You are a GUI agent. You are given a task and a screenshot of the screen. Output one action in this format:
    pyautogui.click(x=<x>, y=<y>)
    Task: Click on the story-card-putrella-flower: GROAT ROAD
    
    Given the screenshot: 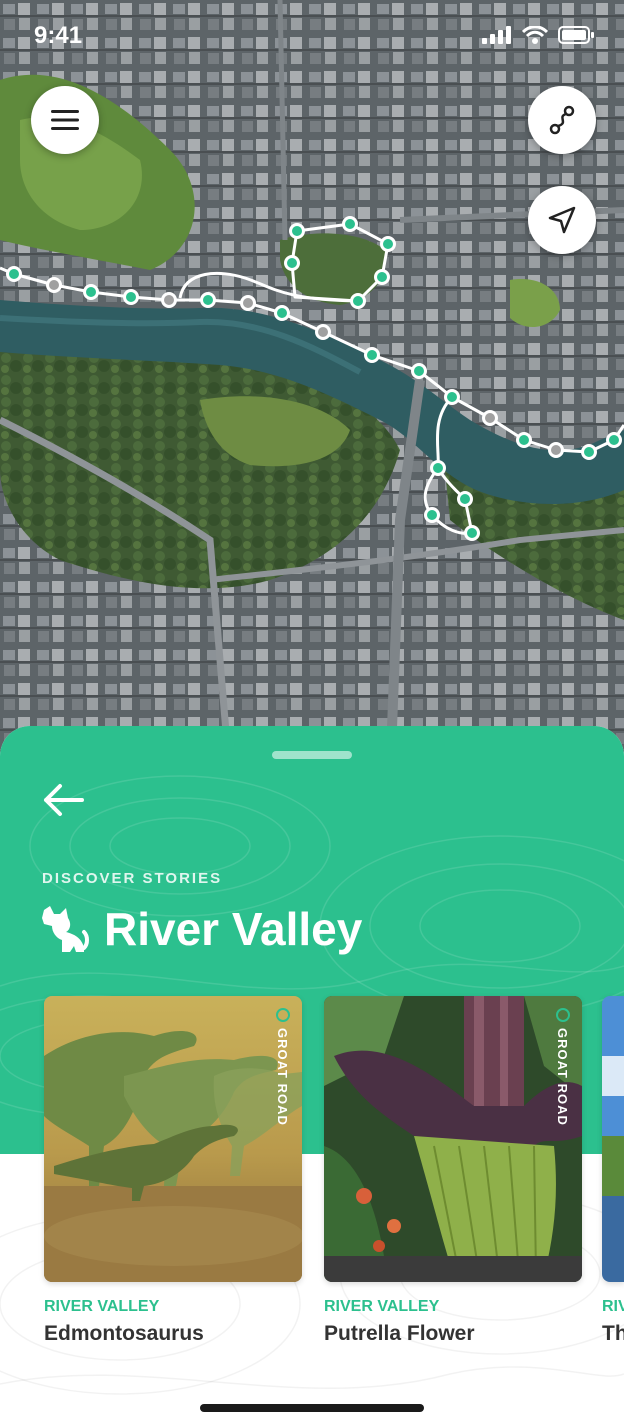 What is the action you would take?
    pyautogui.click(x=453, y=1139)
    